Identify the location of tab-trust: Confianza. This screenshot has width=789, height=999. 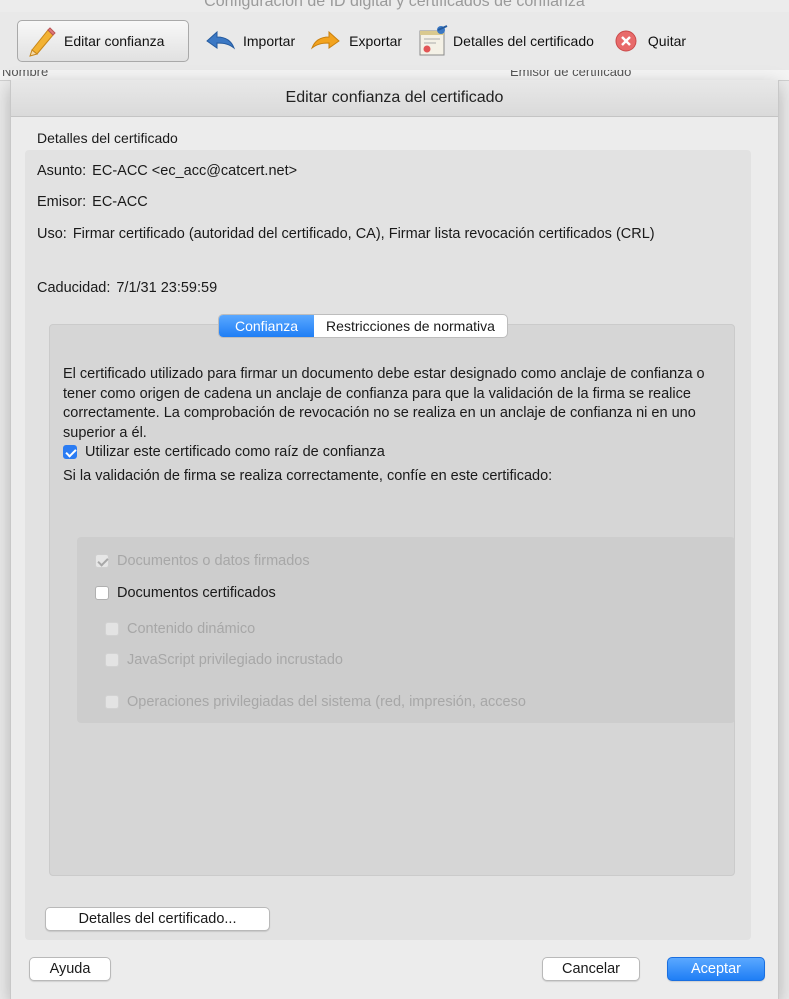
(267, 326).